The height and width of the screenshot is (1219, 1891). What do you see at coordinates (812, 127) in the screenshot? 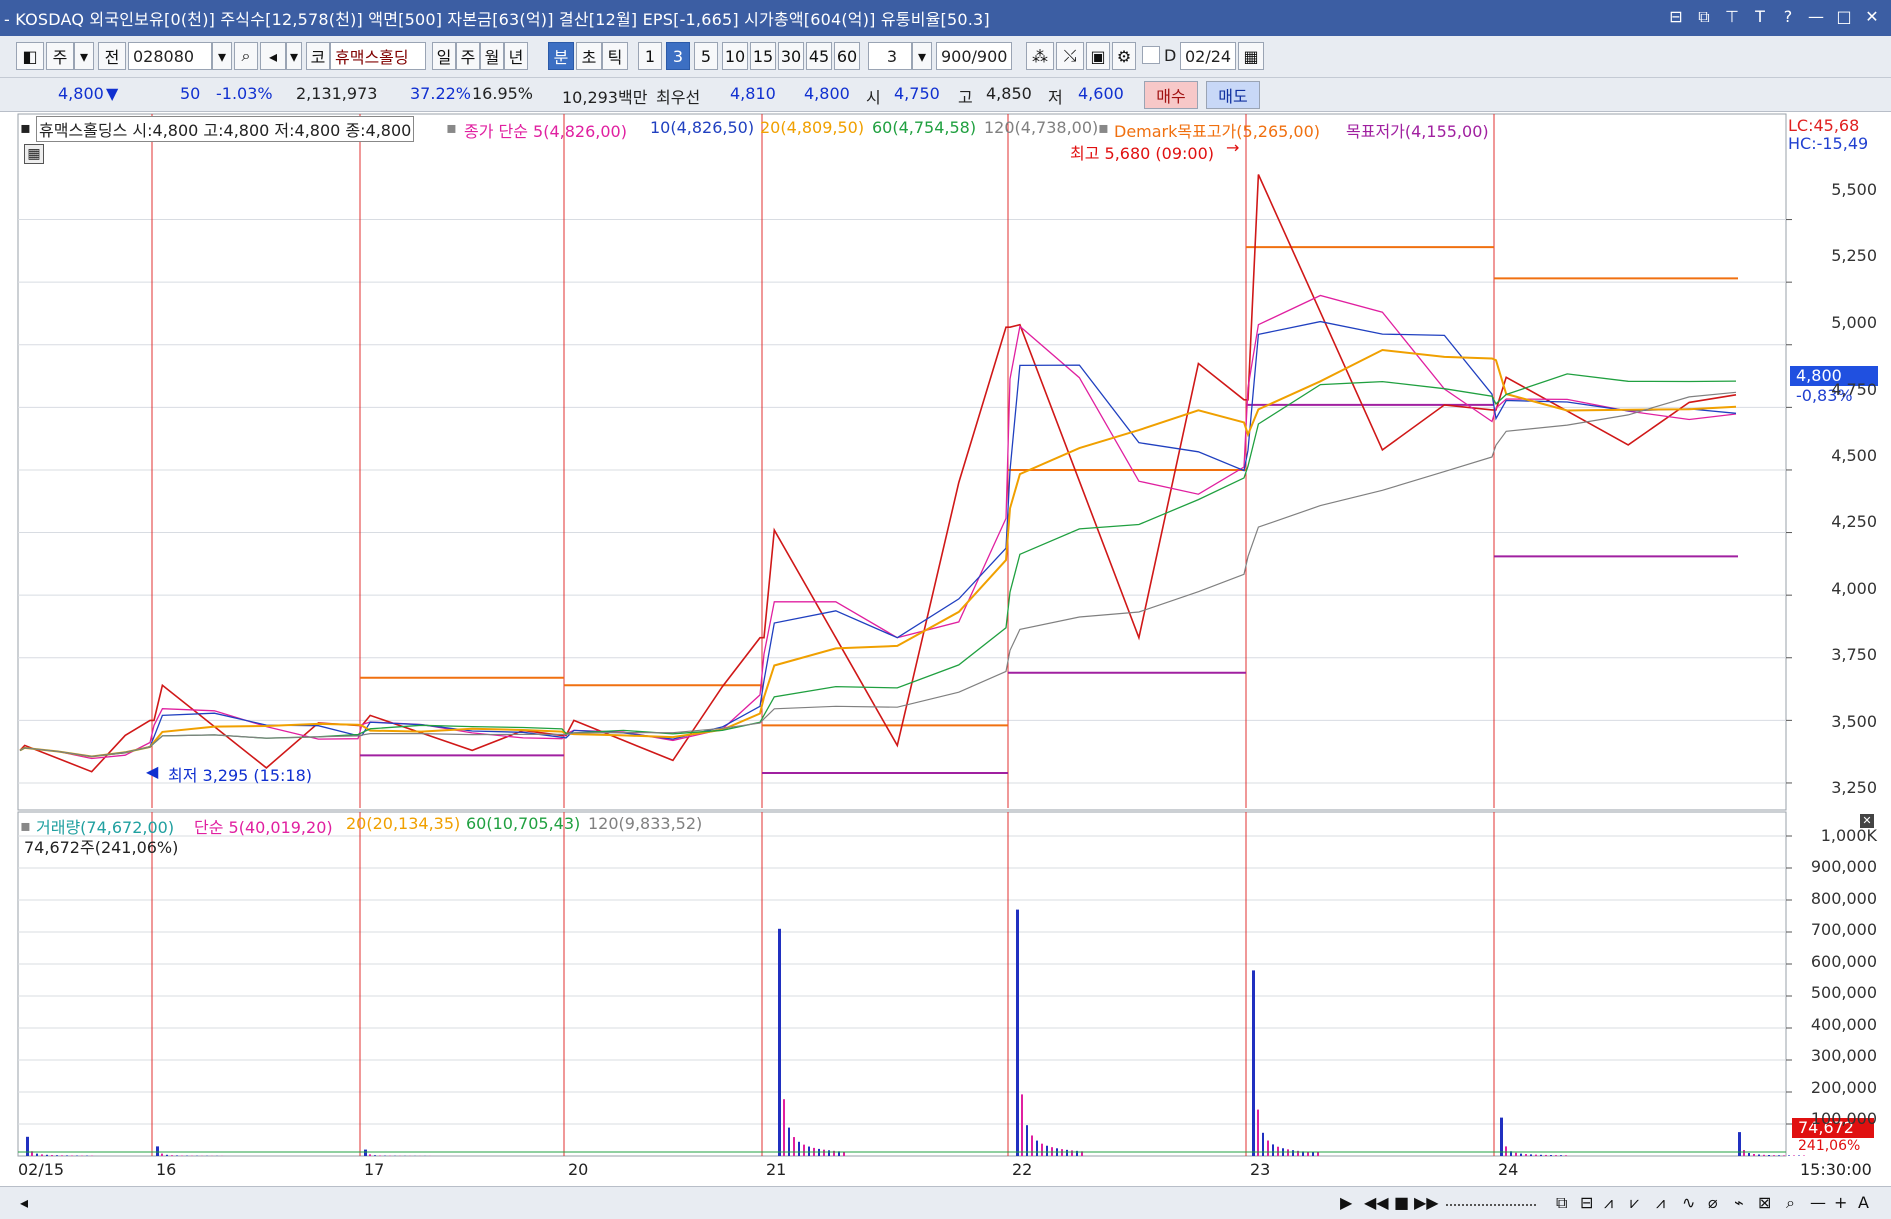
I see `ma20-legend: 20(4,809,50)` at bounding box center [812, 127].